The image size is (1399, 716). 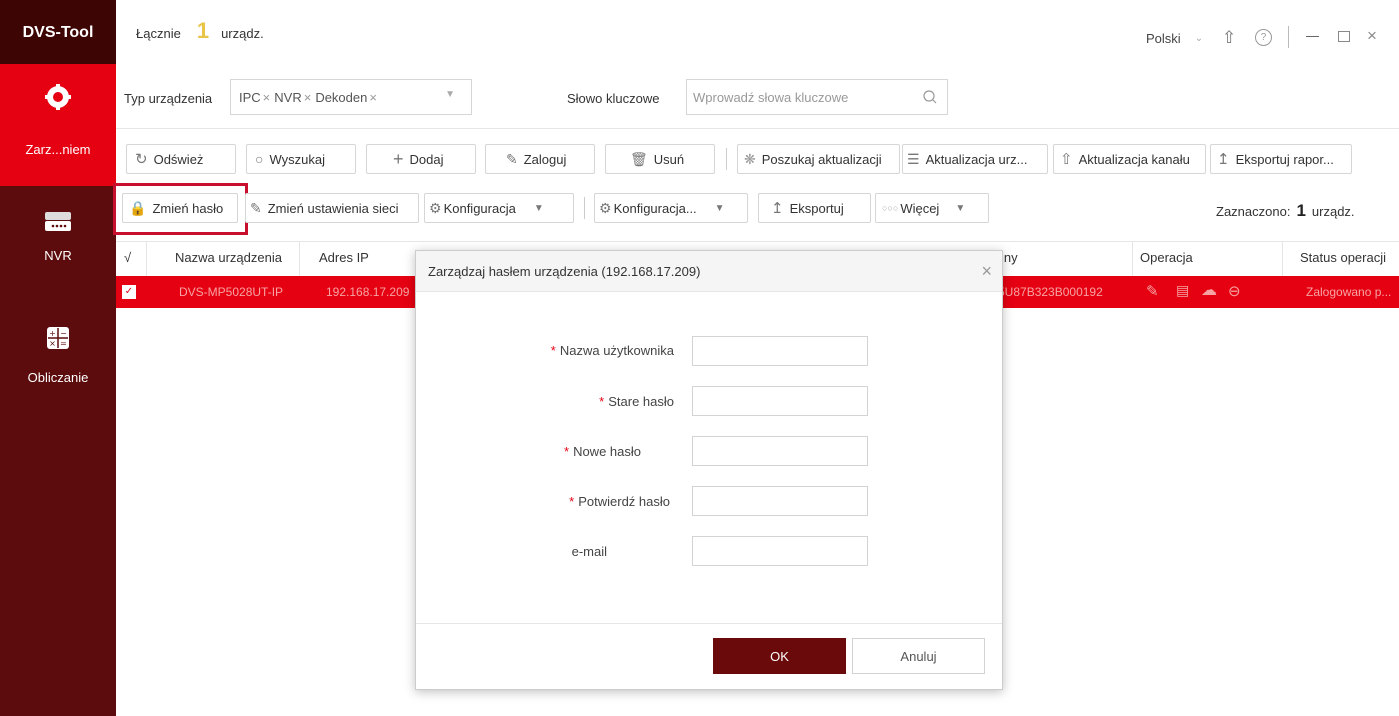 What do you see at coordinates (398, 158) in the screenshot?
I see `plus-icon: +` at bounding box center [398, 158].